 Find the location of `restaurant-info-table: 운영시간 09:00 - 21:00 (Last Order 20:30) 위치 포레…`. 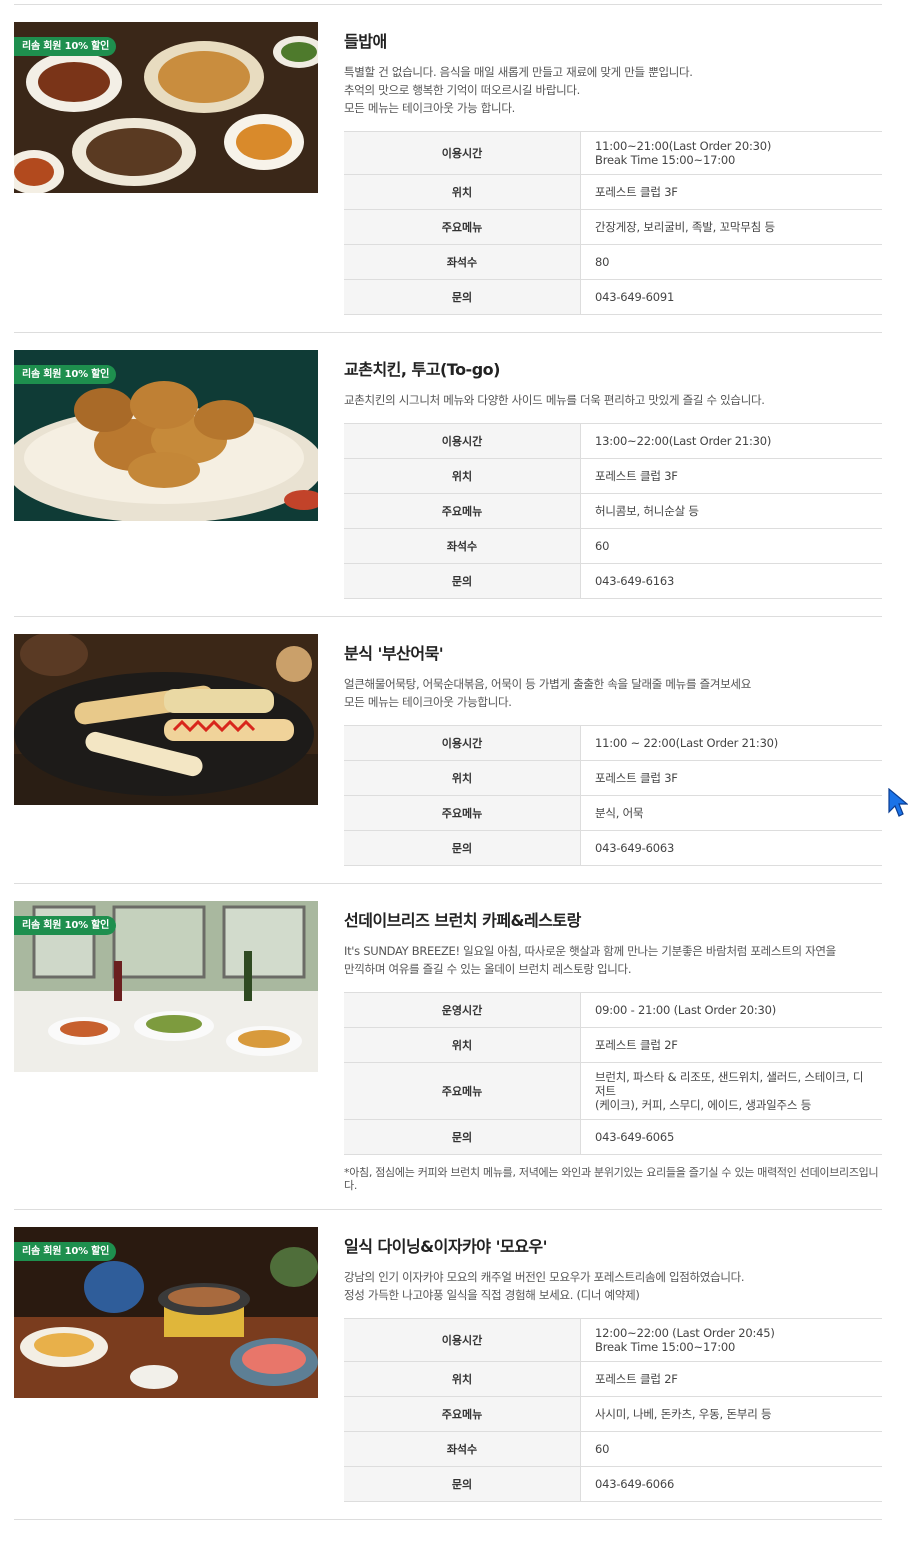

restaurant-info-table: 운영시간 09:00 - 21:00 (Last Order 20:30) 위치 포레… is located at coordinates (613, 1073).